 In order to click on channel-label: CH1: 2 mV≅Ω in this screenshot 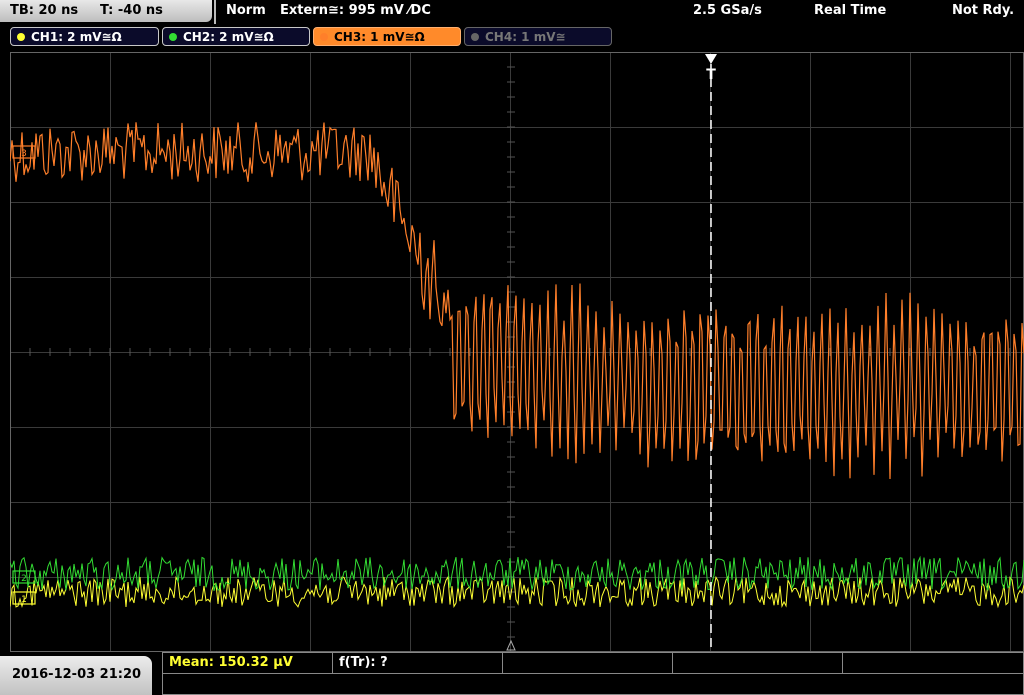, I will do `click(76, 37)`.